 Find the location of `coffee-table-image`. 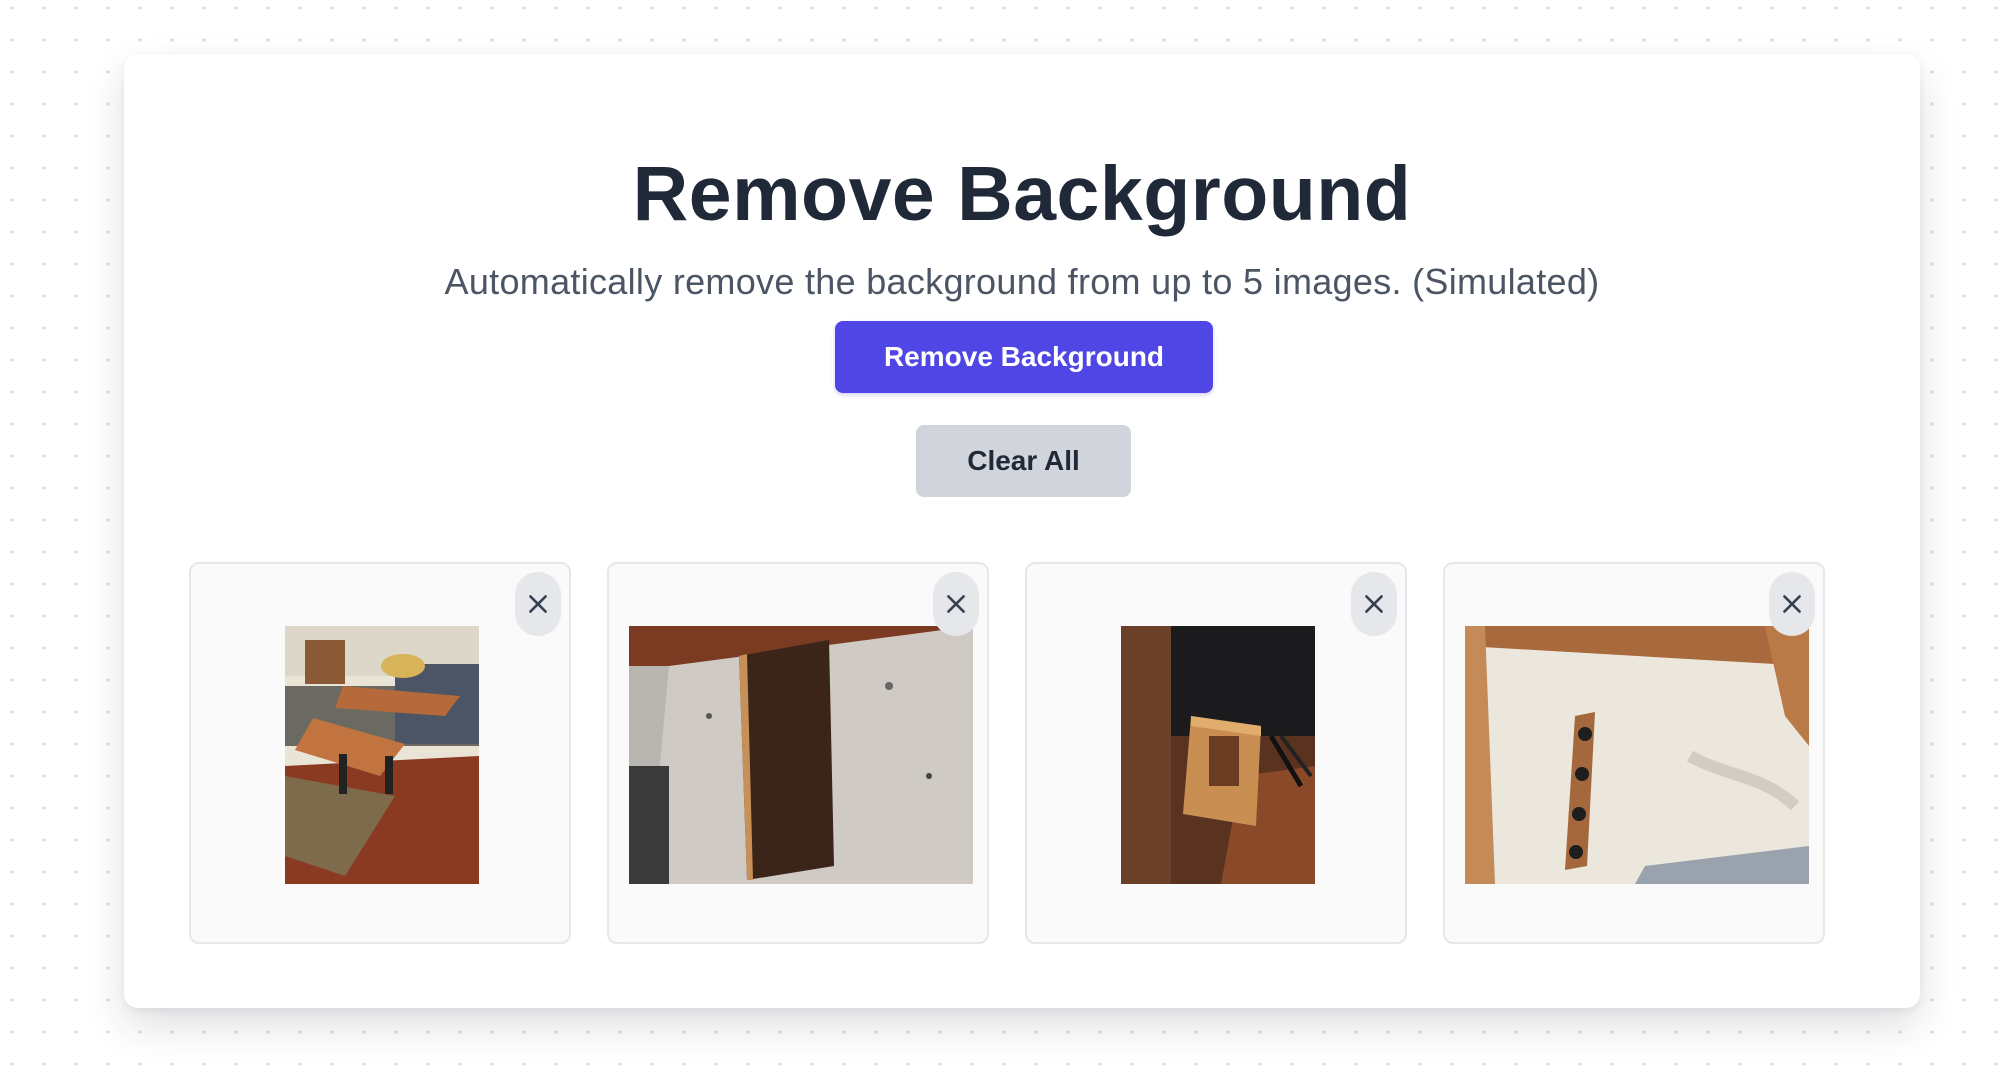

coffee-table-image is located at coordinates (382, 755).